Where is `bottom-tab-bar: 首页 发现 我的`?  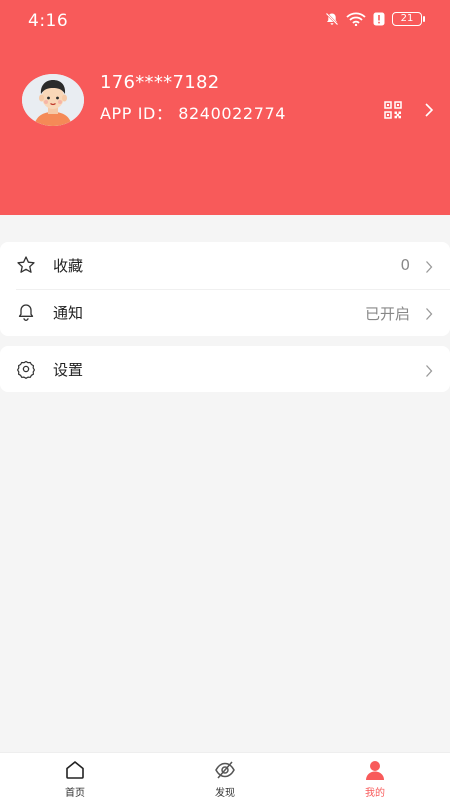
bottom-tab-bar: 首页 发现 我的 is located at coordinates (225, 776).